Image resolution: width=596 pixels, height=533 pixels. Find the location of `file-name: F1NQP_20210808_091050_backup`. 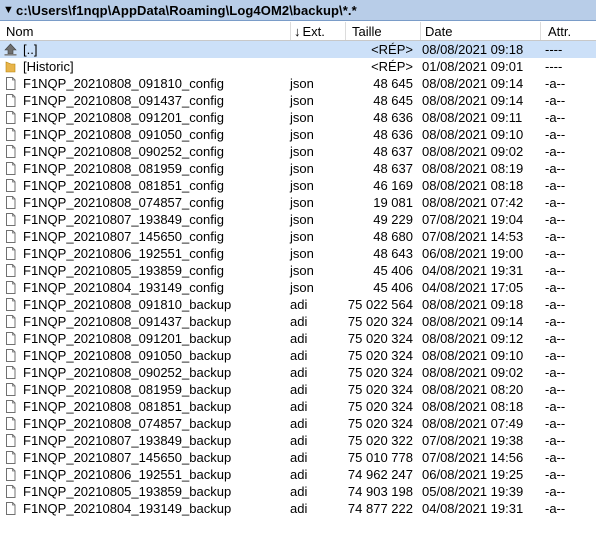

file-name: F1NQP_20210808_091050_backup is located at coordinates (127, 355).